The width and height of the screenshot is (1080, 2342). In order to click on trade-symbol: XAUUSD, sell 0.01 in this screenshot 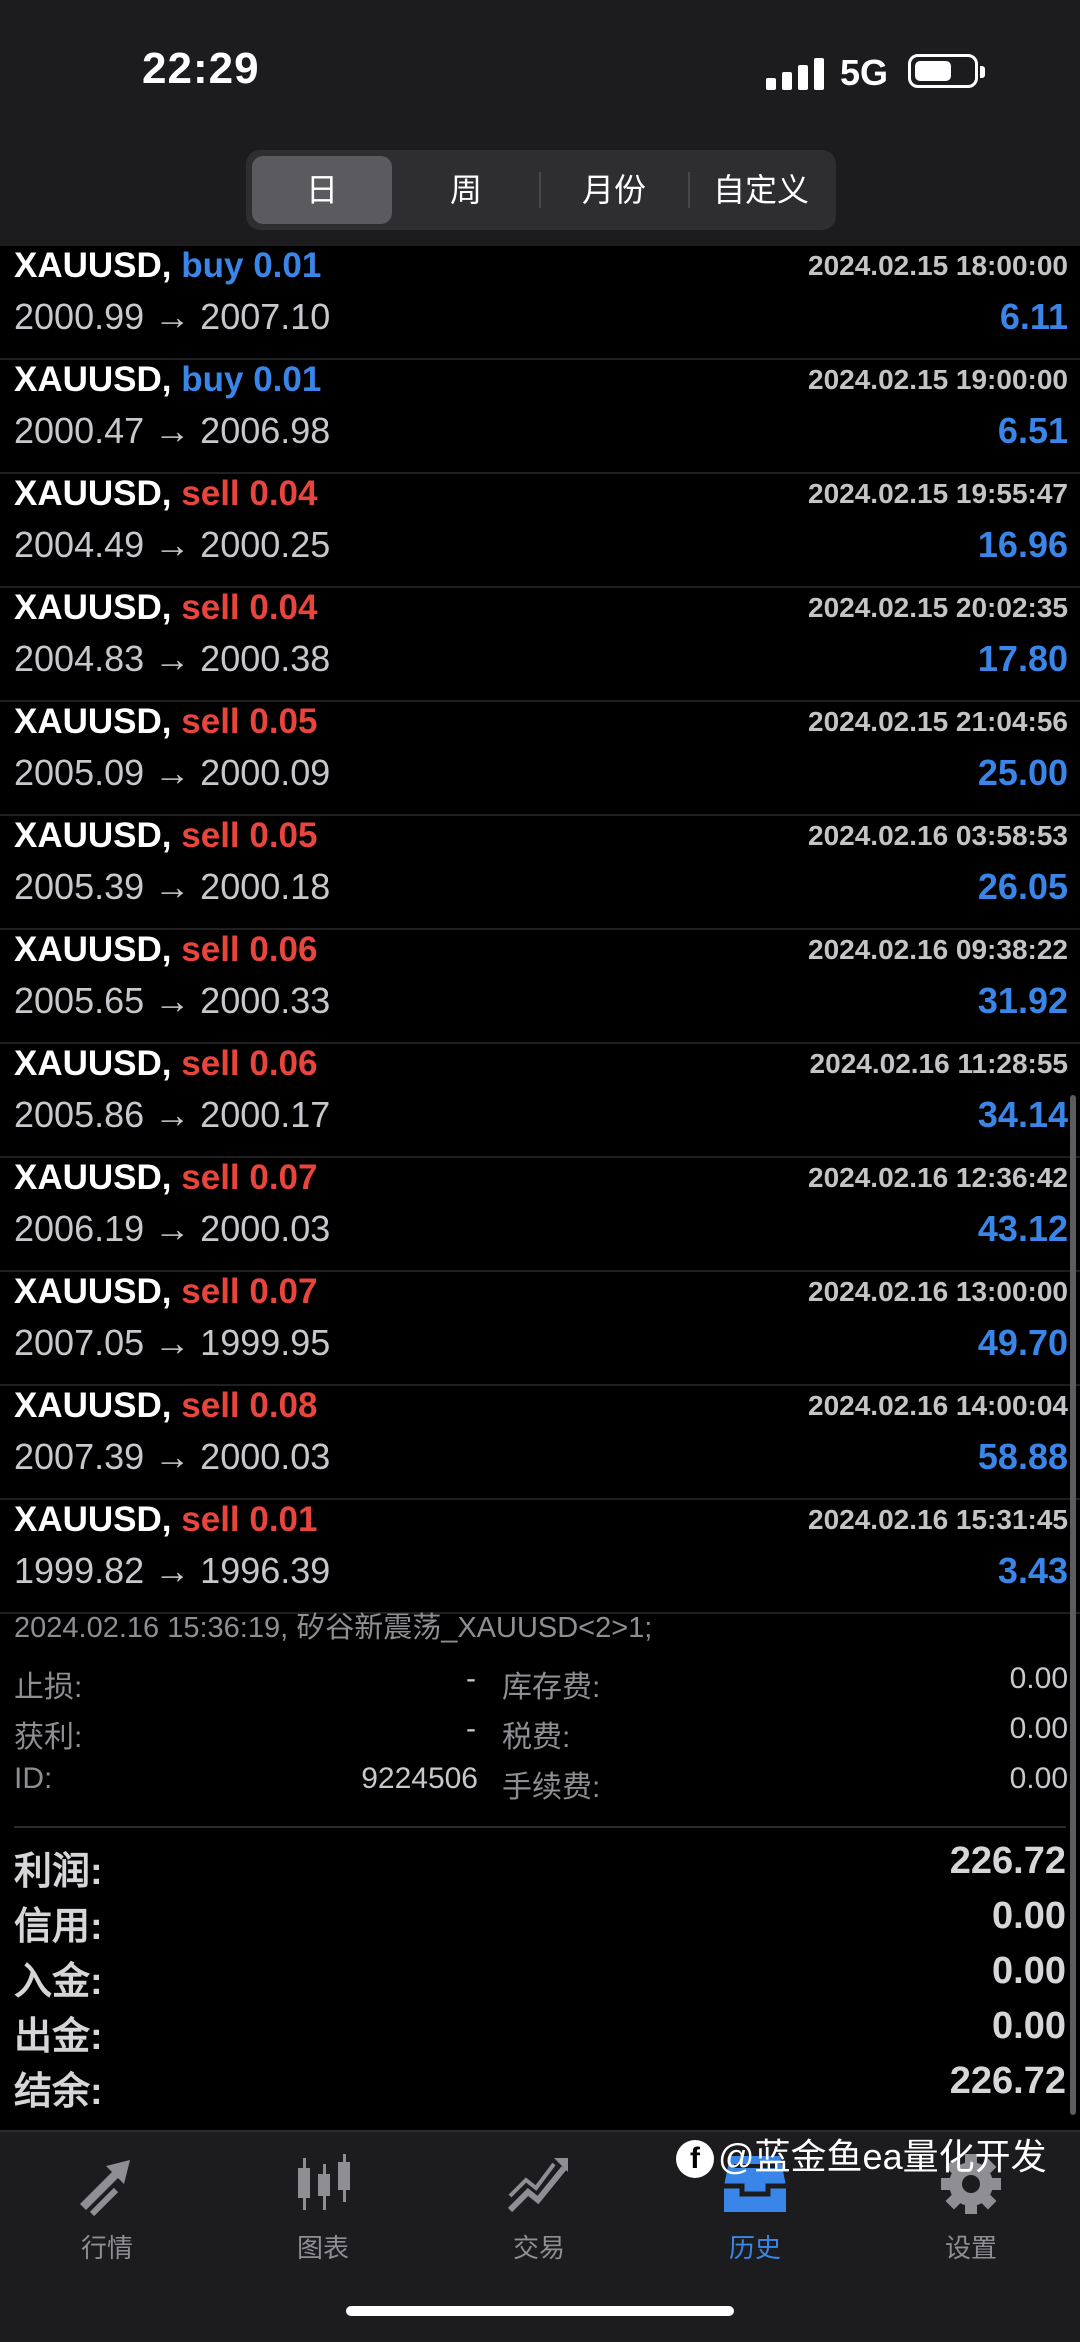, I will do `click(166, 1520)`.